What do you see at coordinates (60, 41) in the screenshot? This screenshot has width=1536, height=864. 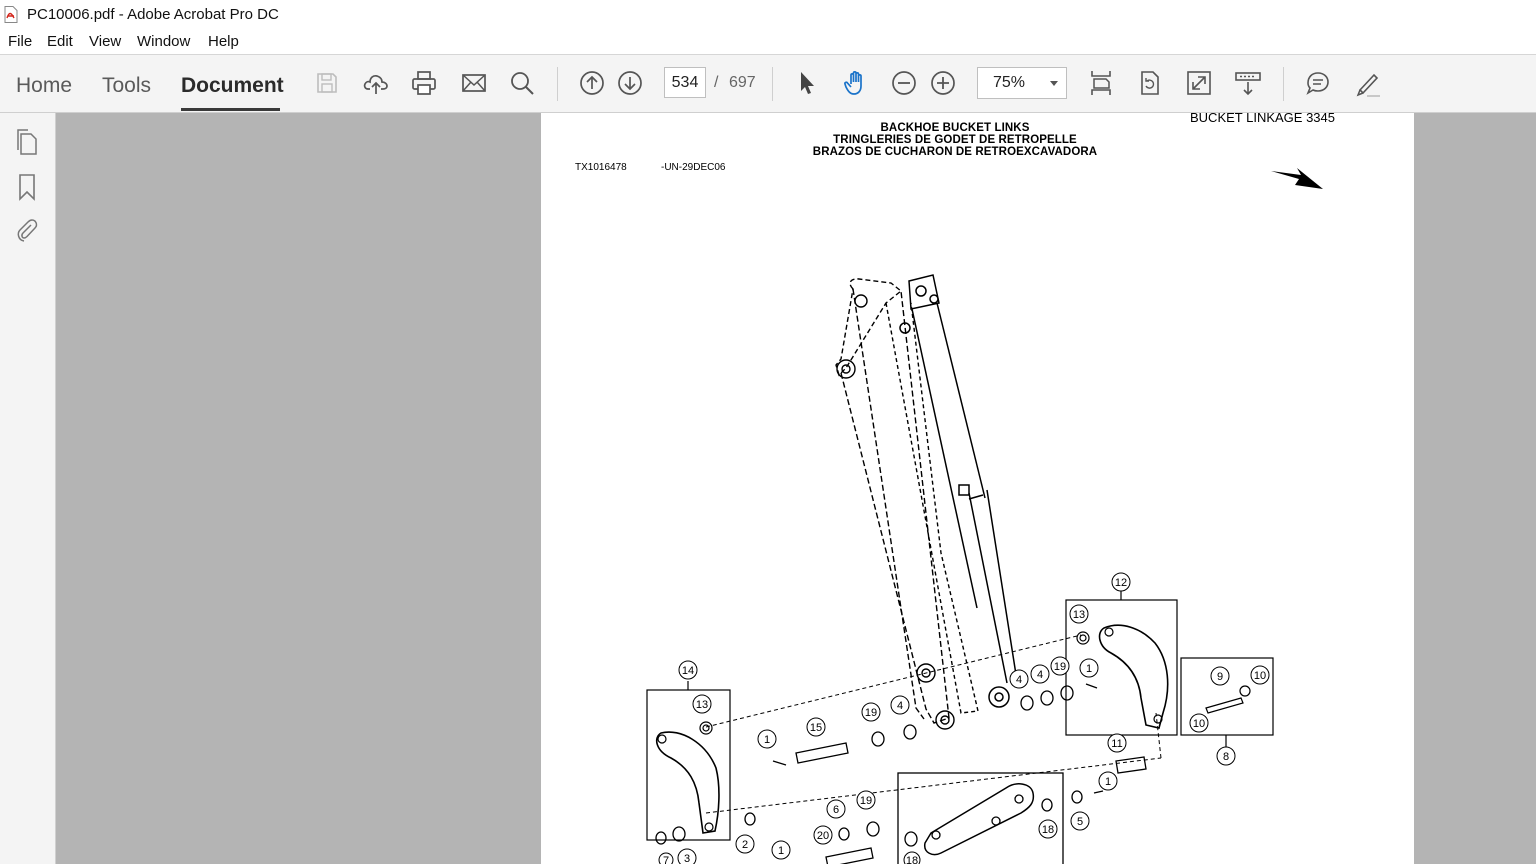 I see `menu-edit: Edit` at bounding box center [60, 41].